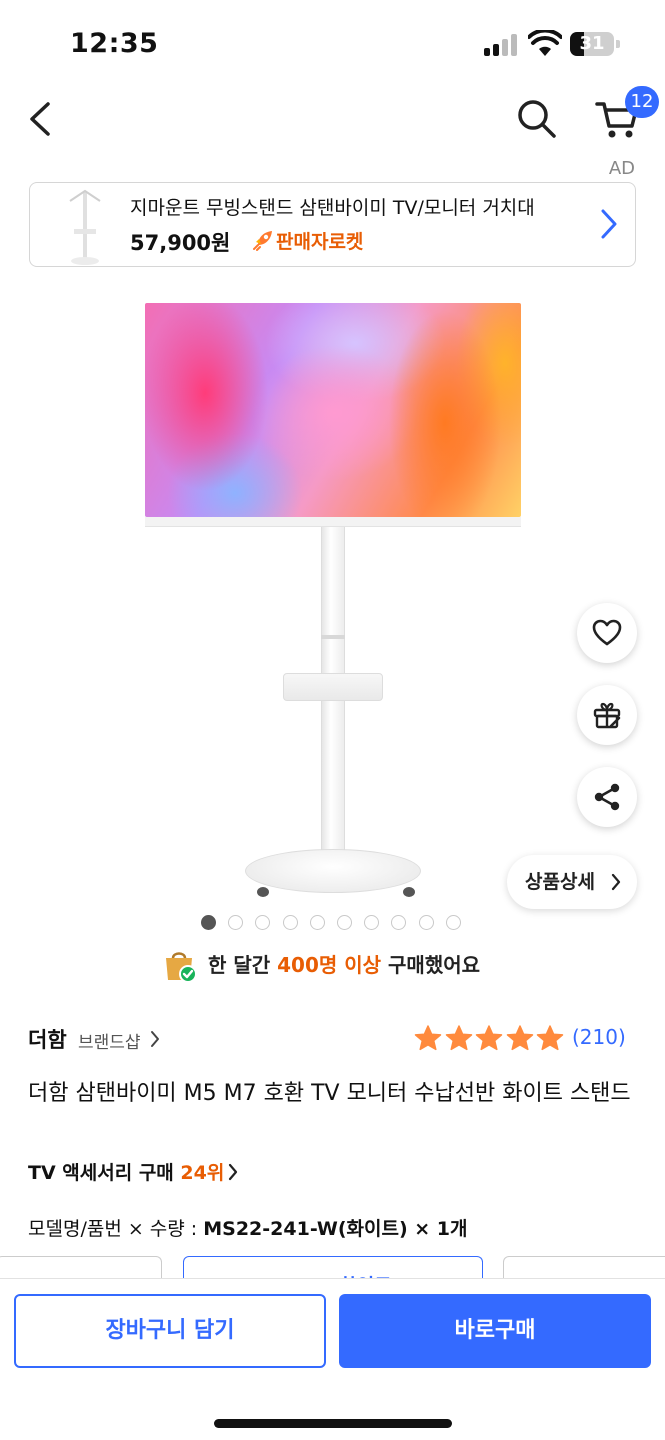  What do you see at coordinates (202, 1173) in the screenshot?
I see `rank-number: 24위` at bounding box center [202, 1173].